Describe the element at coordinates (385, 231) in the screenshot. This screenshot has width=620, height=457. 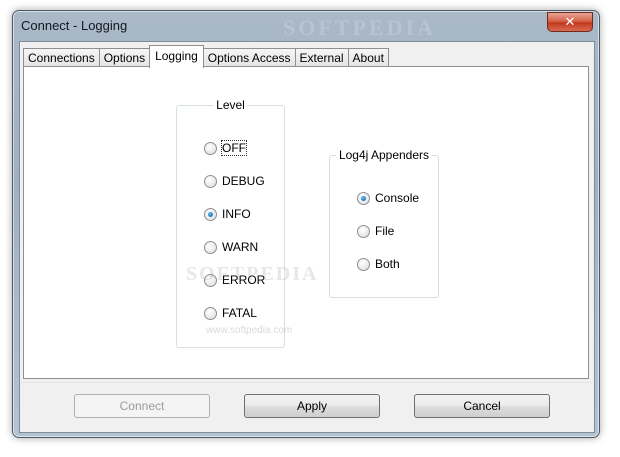
I see `appender-file-label: File` at that location.